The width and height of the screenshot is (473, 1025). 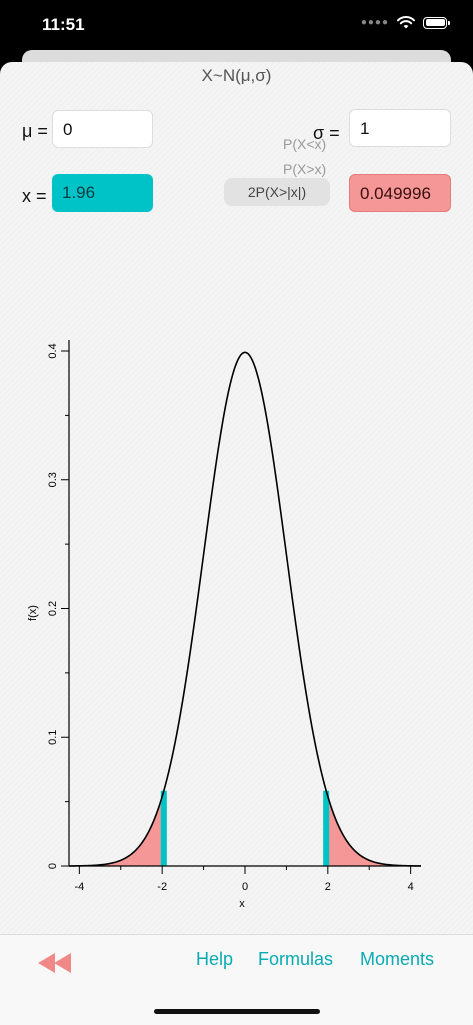 What do you see at coordinates (56, 963) in the screenshot?
I see `rewind-icon` at bounding box center [56, 963].